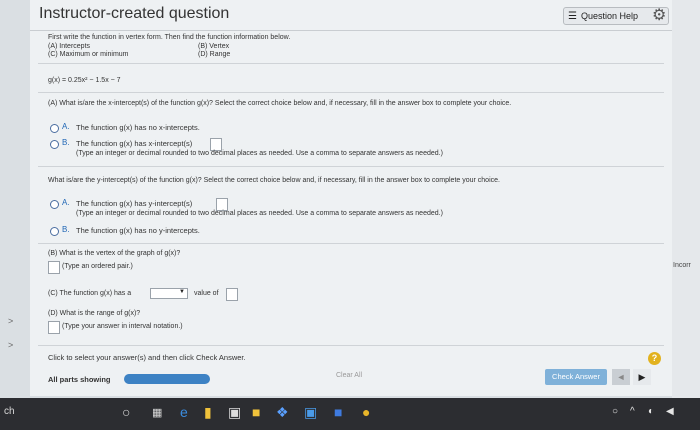 Image resolution: width=700 pixels, height=430 pixels. What do you see at coordinates (138, 127) in the screenshot?
I see `option-a-text: The function g(x) has no x-intercepts.` at bounding box center [138, 127].